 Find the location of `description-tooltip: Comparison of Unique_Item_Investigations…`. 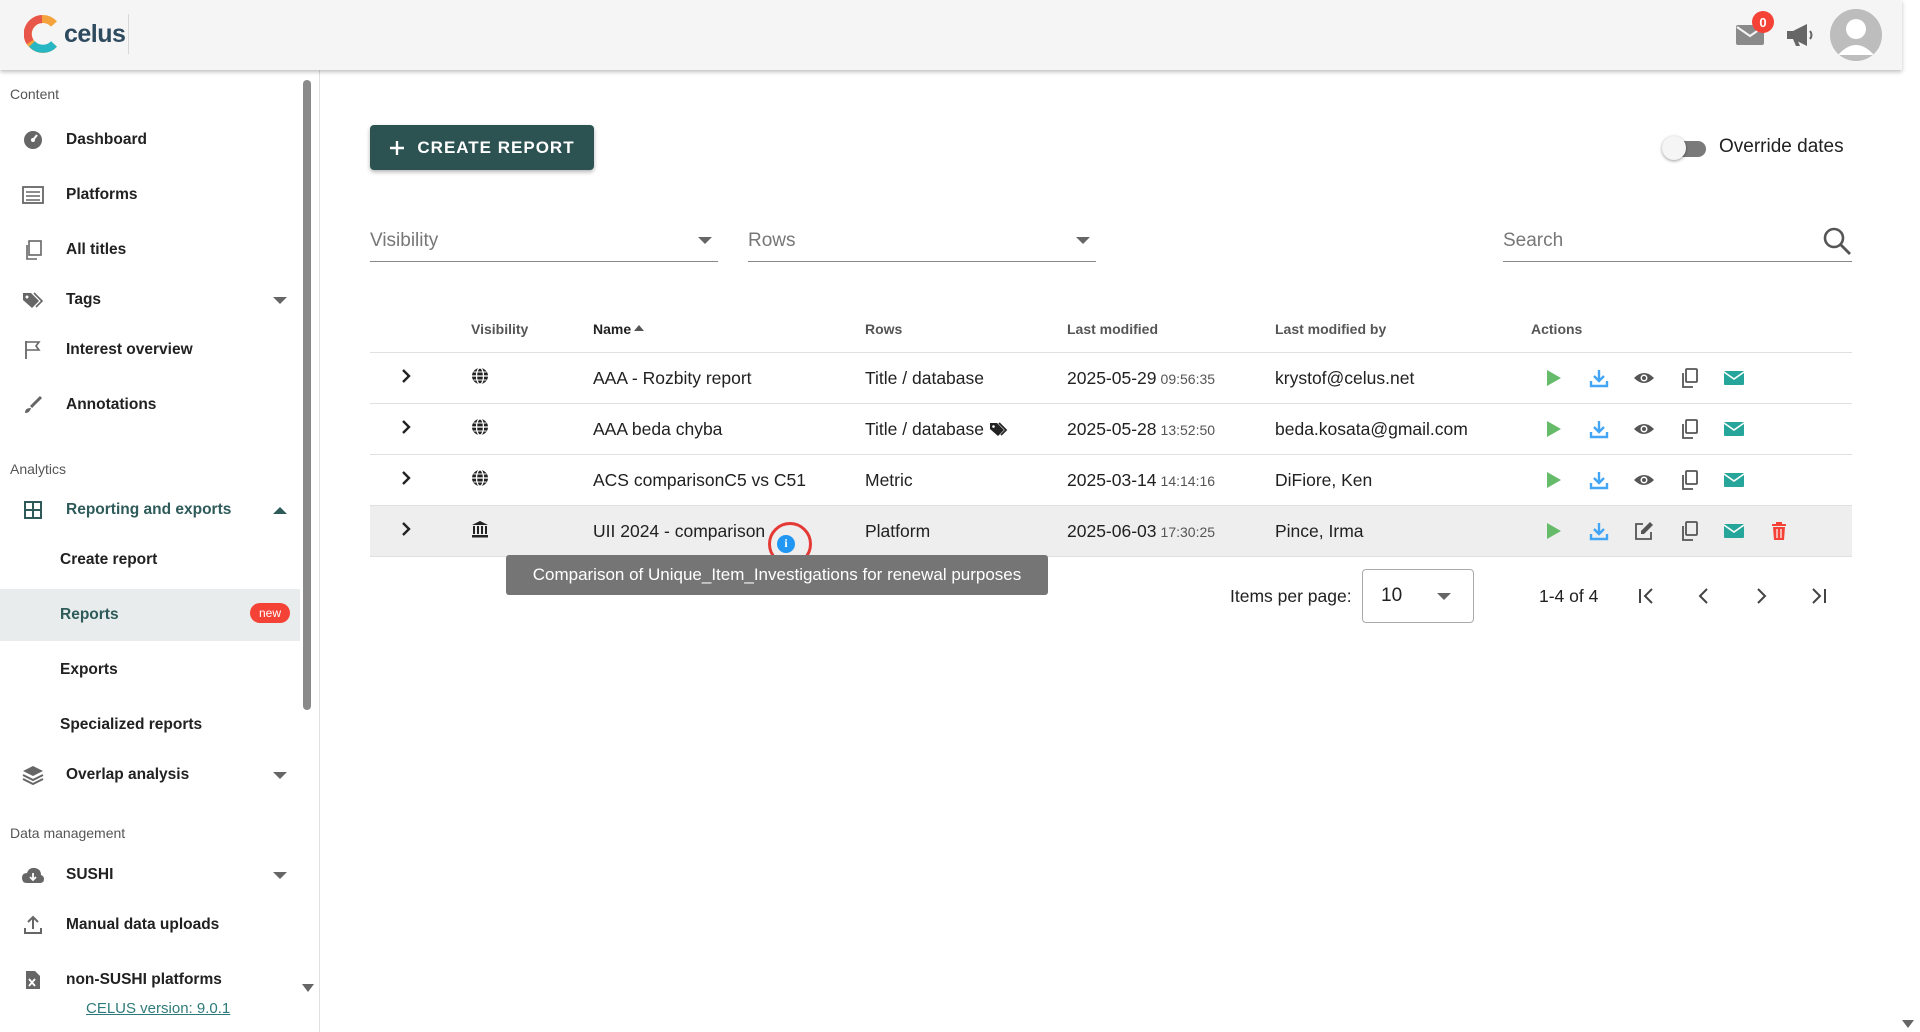

description-tooltip: Comparison of Unique_Item_Investigations… is located at coordinates (777, 575).